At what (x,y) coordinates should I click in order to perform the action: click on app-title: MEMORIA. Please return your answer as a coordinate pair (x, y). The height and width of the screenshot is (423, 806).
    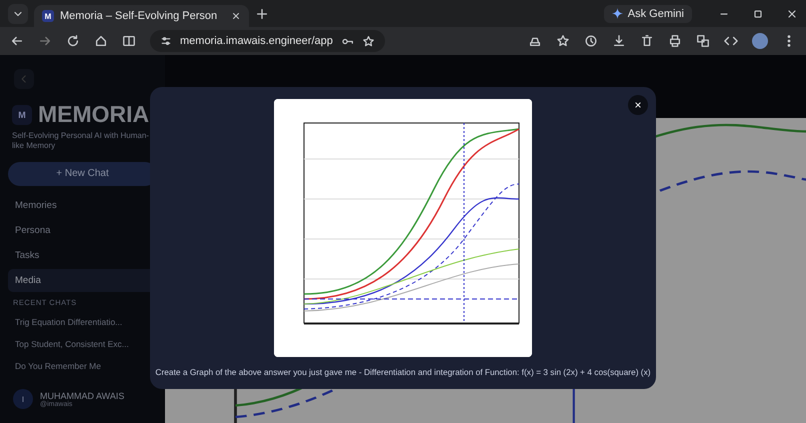
    Looking at the image, I should click on (94, 114).